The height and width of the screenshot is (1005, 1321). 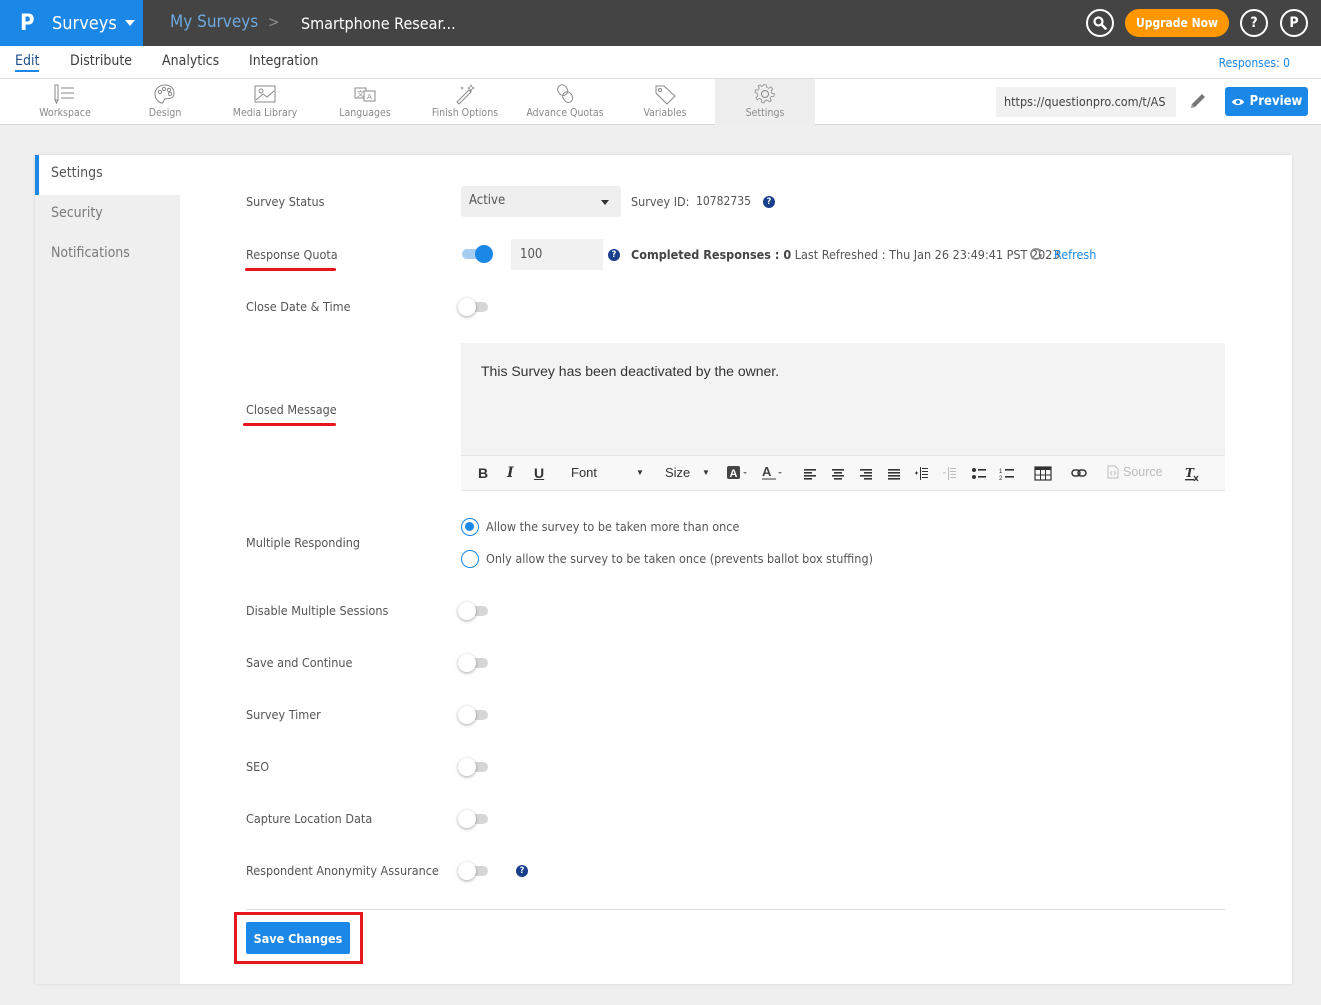 I want to click on tab-analytics: Analytics, so click(x=190, y=61).